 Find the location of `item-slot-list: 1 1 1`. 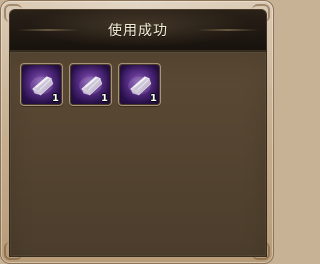

item-slot-list: 1 1 1 is located at coordinates (90, 84).